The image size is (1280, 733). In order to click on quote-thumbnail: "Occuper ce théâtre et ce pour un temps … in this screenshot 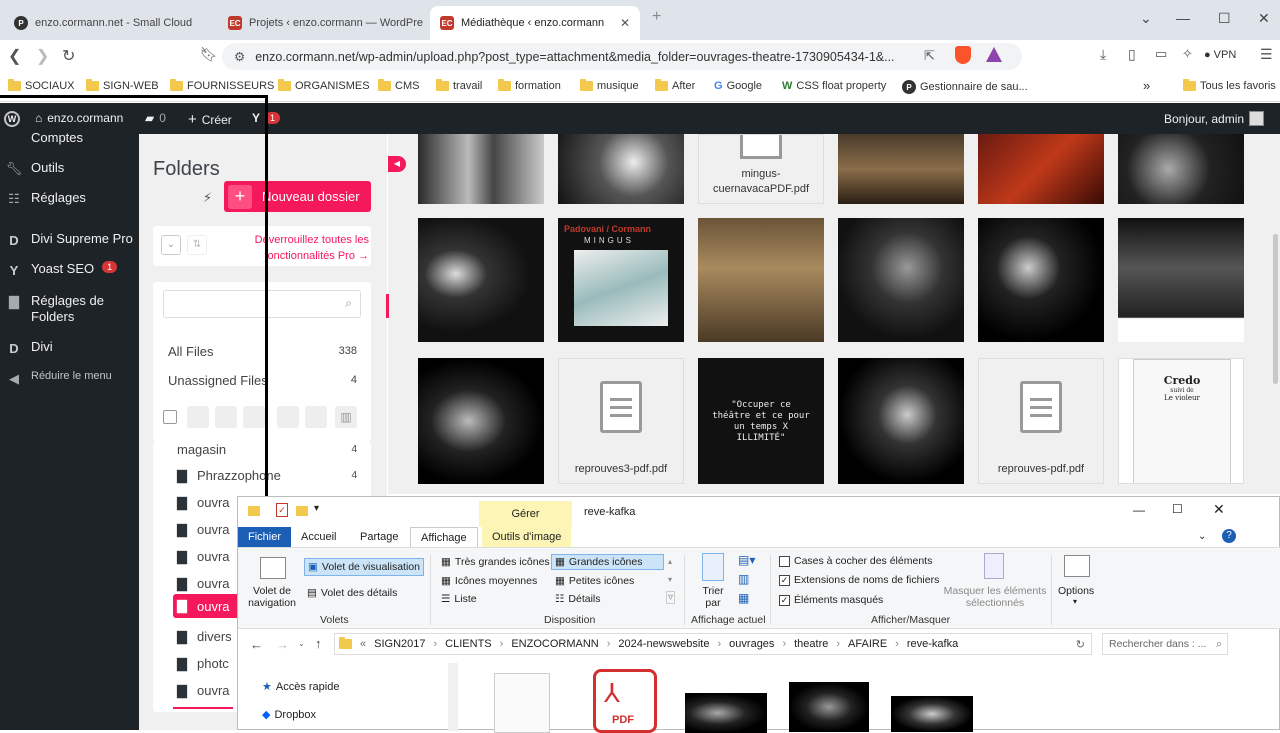, I will do `click(761, 421)`.